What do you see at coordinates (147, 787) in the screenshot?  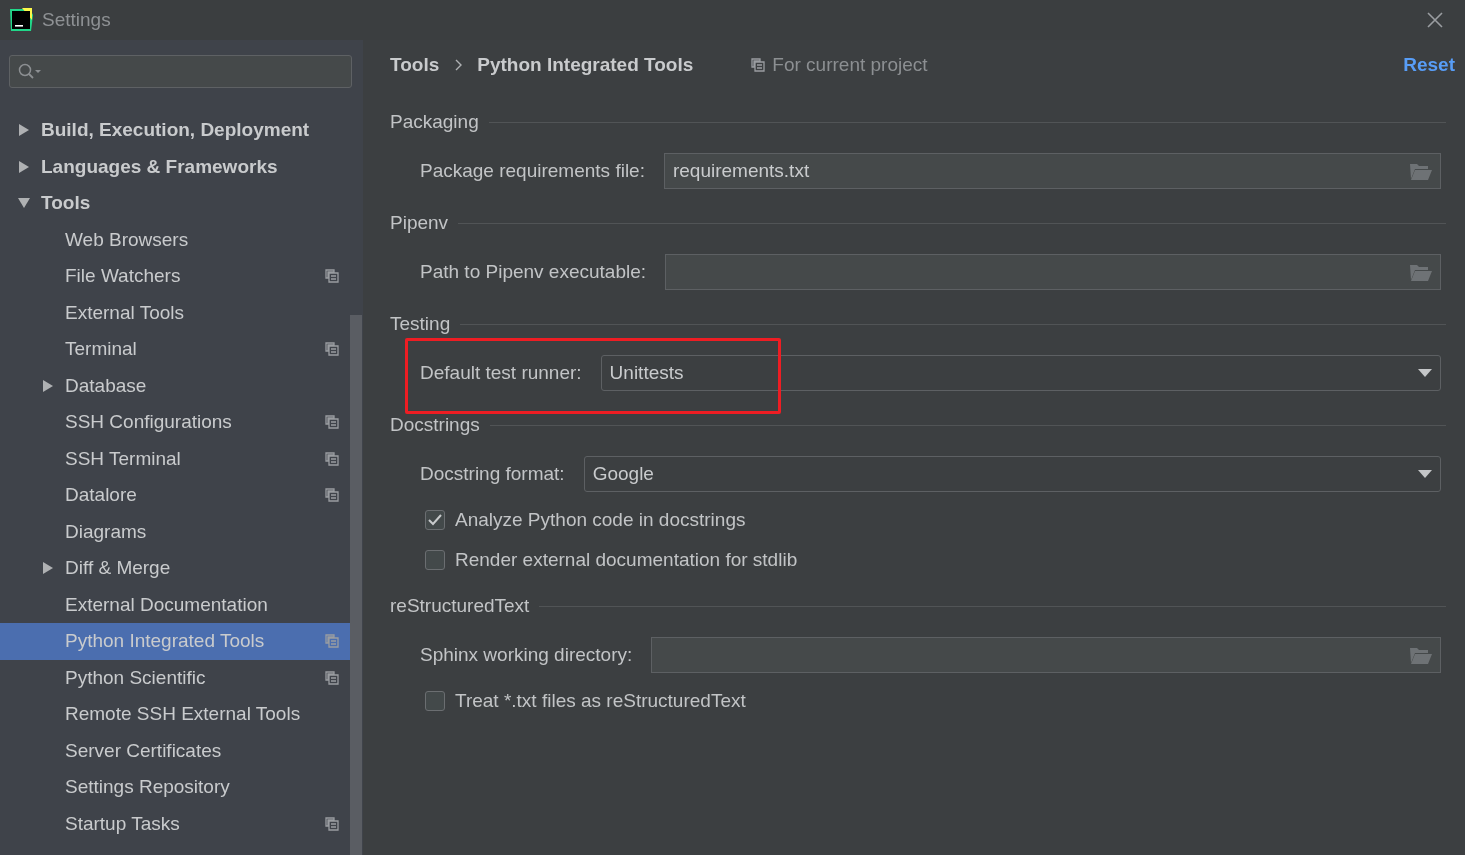 I see `tree-item-label: Settings Repository` at bounding box center [147, 787].